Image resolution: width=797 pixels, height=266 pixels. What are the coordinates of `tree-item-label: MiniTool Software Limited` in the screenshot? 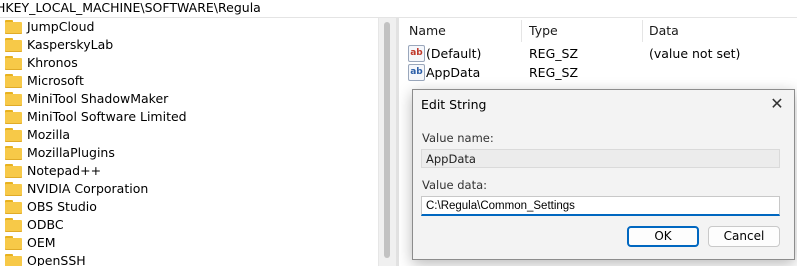 It's located at (107, 116).